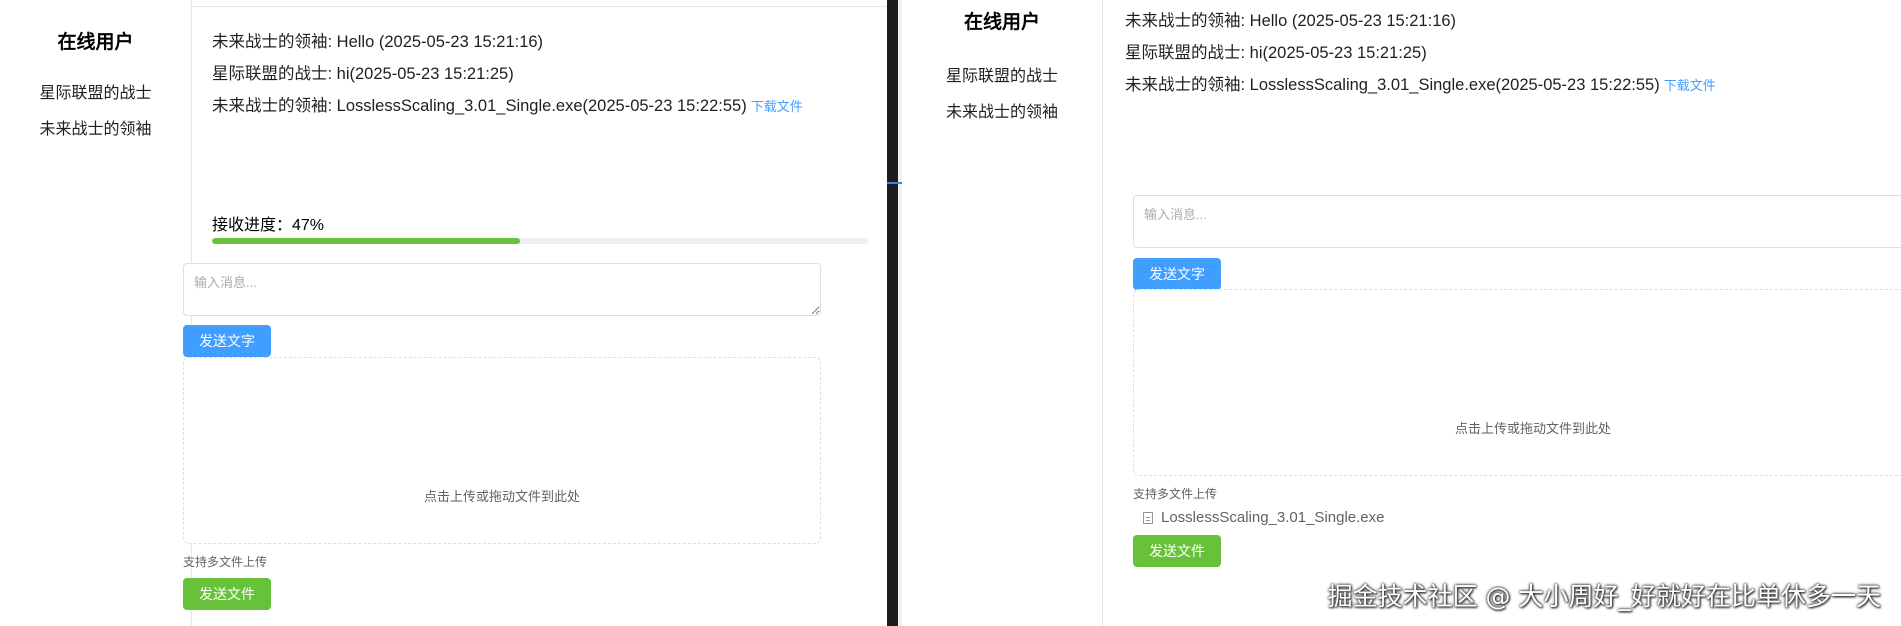  Describe the element at coordinates (1148, 517) in the screenshot. I see `document-icon` at that location.